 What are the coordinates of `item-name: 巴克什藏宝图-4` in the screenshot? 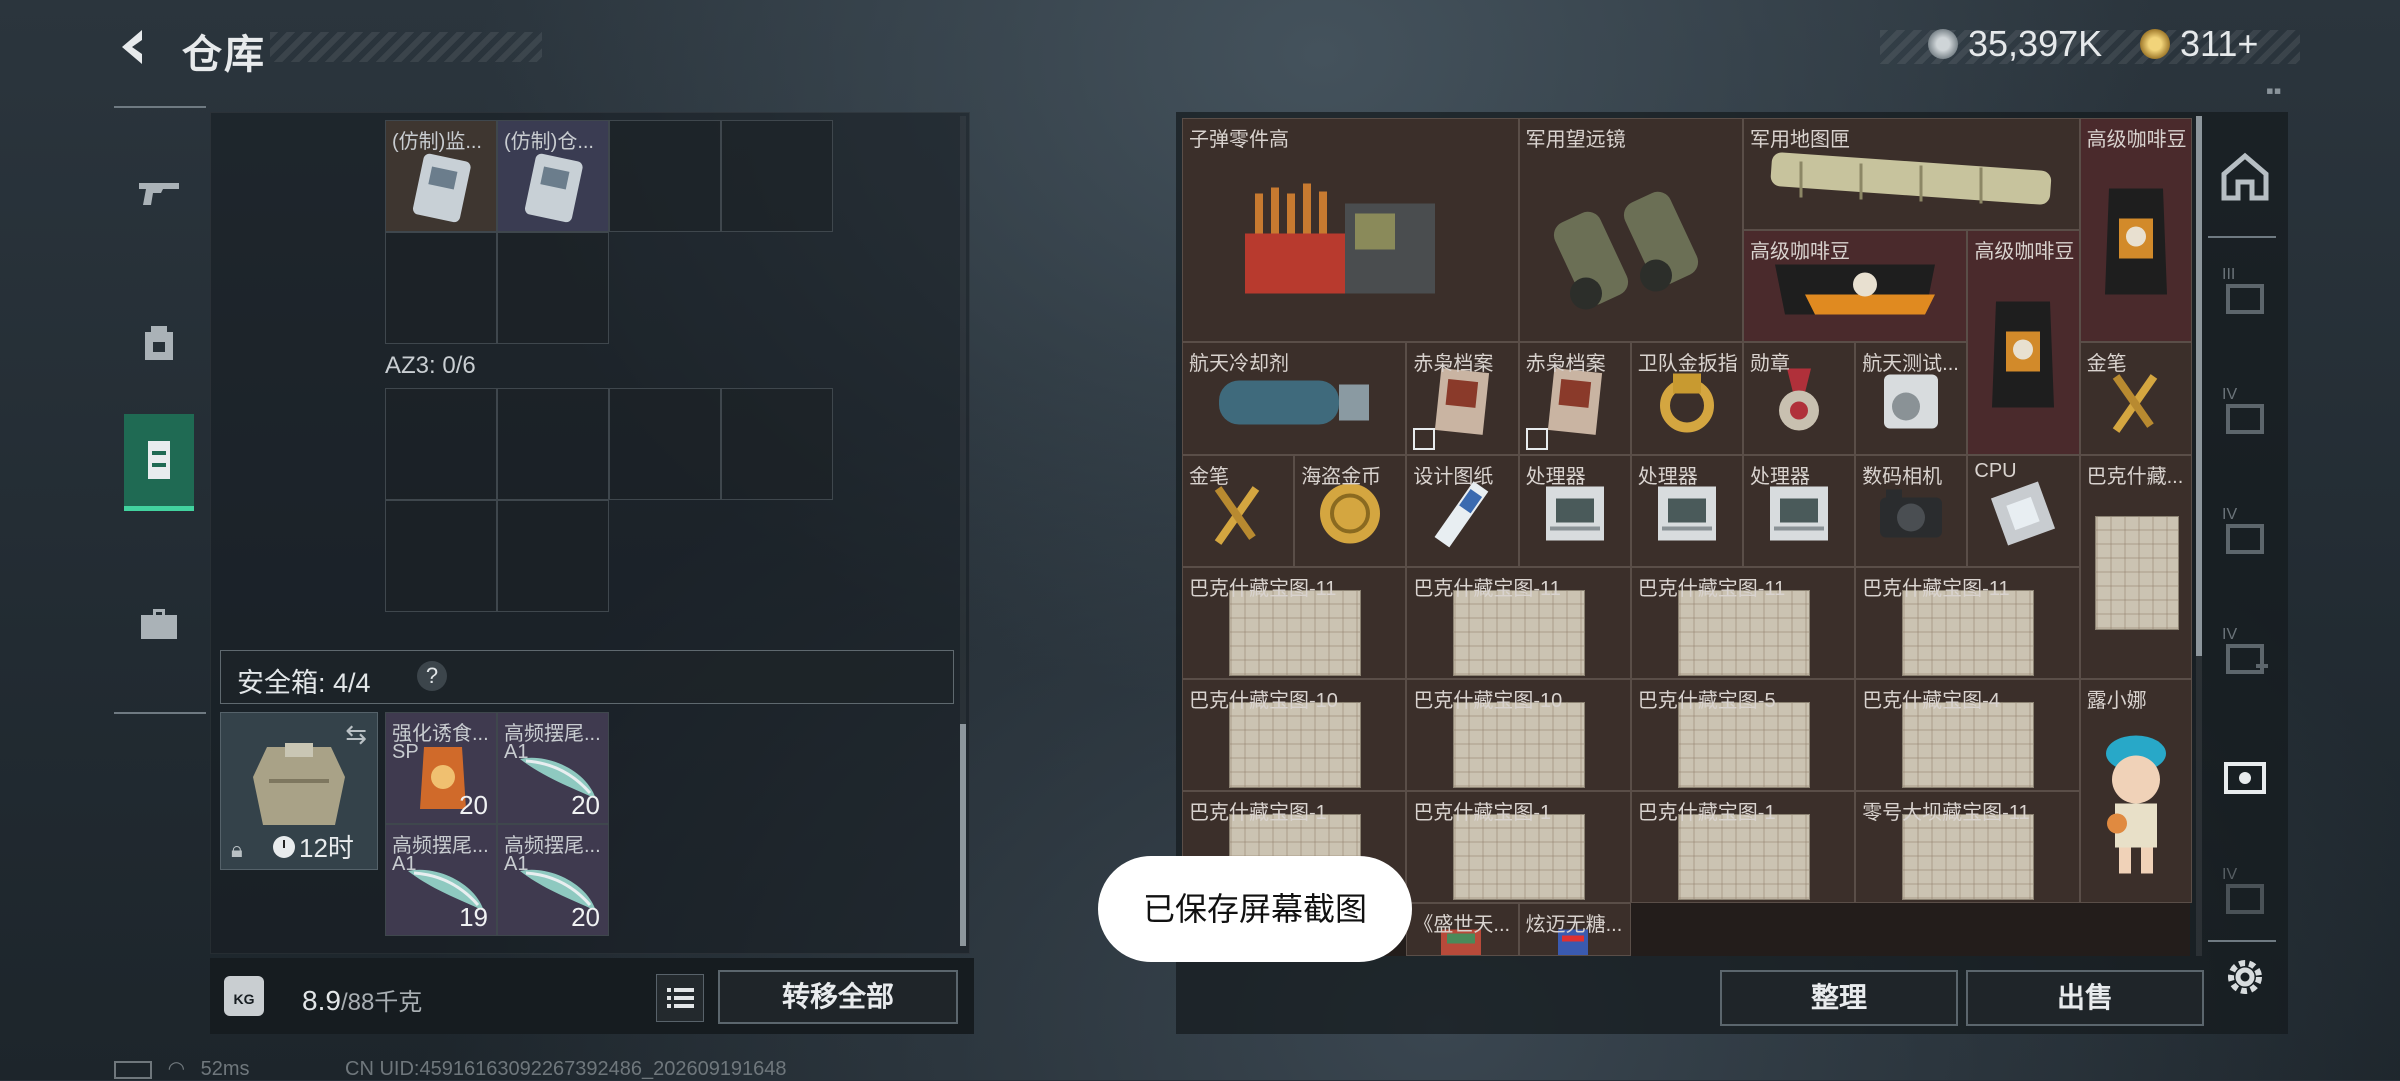 It's located at (1931, 701).